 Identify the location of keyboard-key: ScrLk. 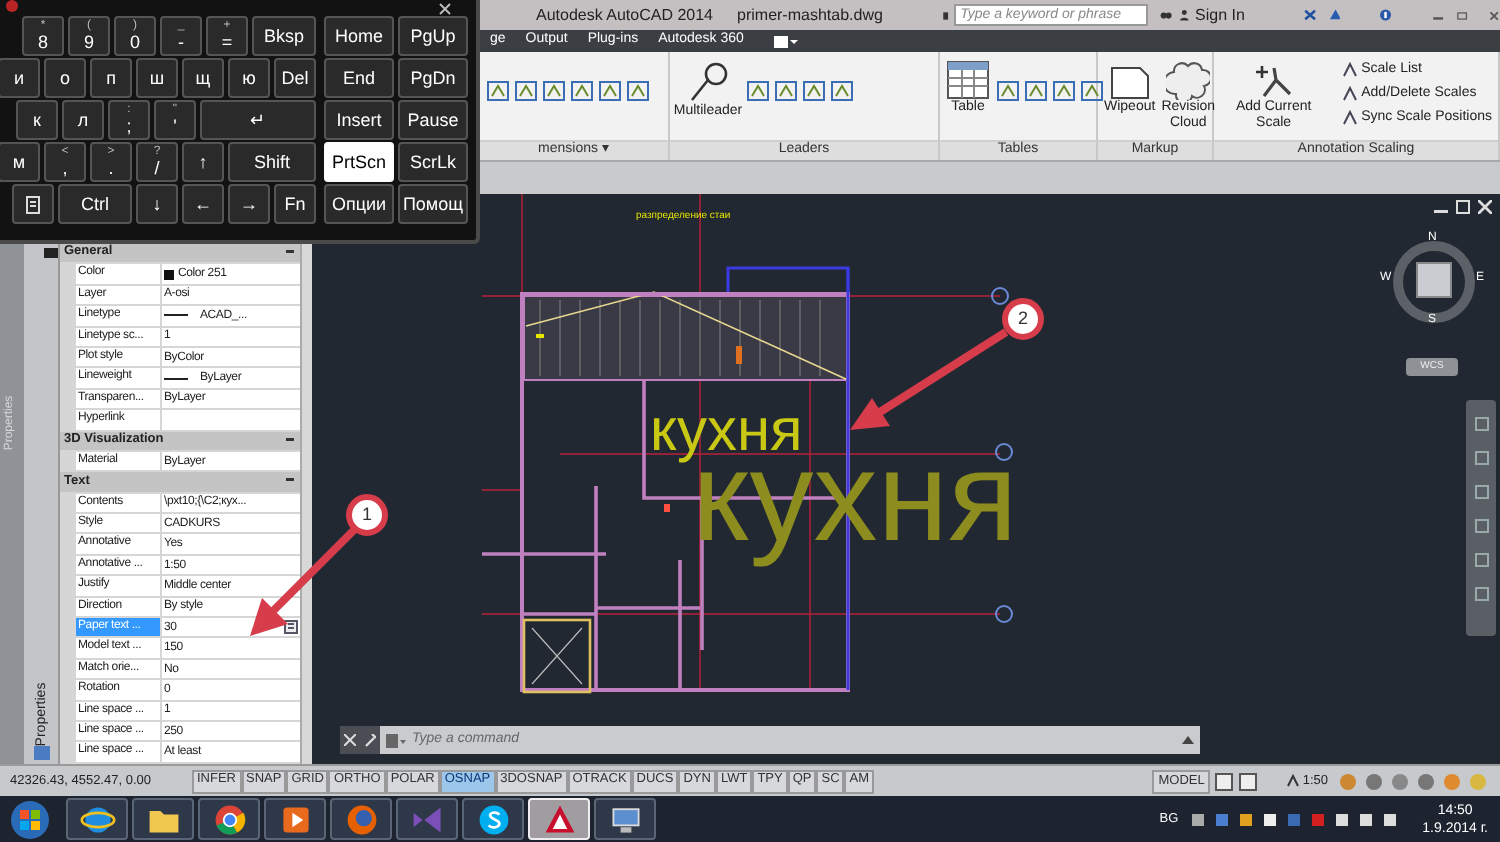
(433, 162).